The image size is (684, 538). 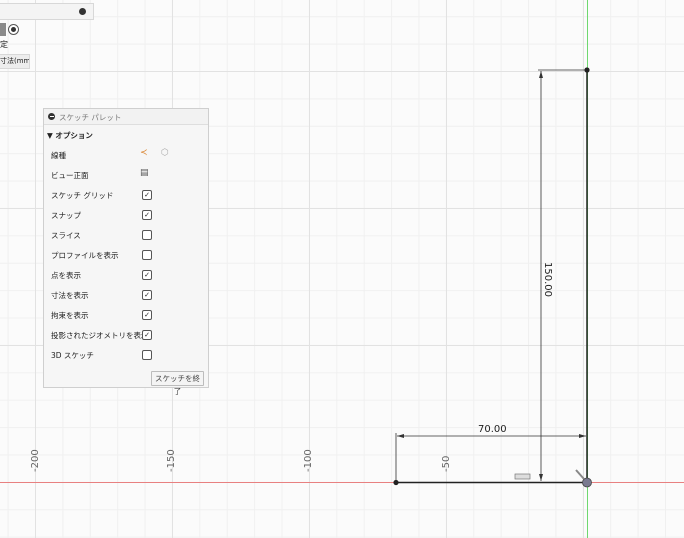 I want to click on panel-row, so click(x=11, y=29).